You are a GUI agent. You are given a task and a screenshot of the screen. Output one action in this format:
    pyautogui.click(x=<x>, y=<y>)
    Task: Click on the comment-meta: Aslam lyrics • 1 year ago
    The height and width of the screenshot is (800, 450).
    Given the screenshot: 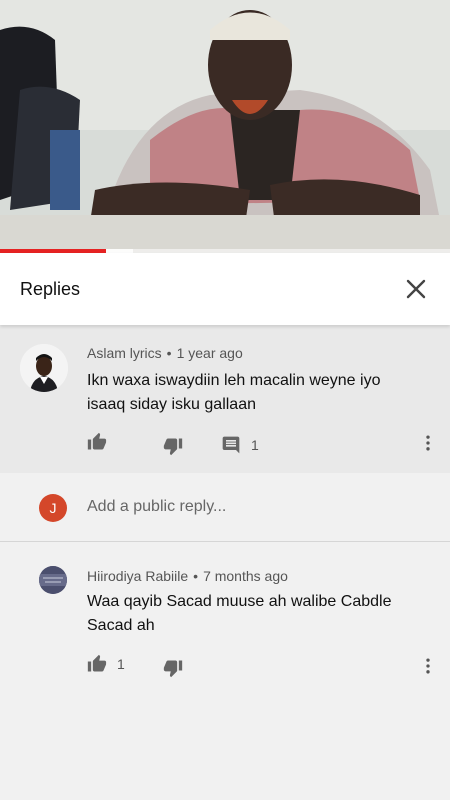 What is the action you would take?
    pyautogui.click(x=165, y=353)
    